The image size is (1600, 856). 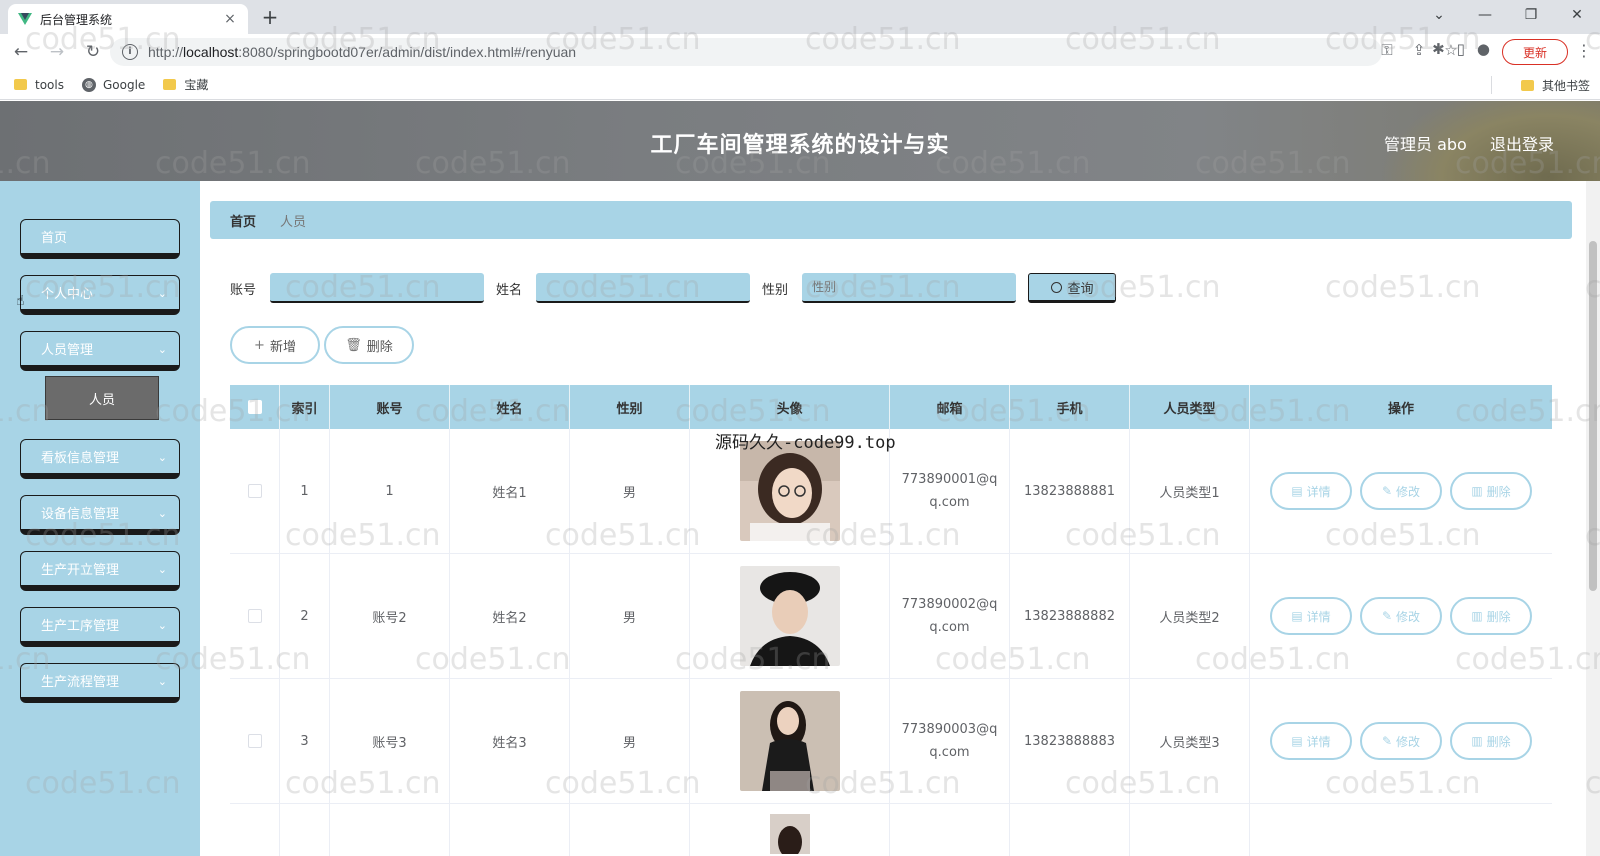 What do you see at coordinates (1577, 15) in the screenshot?
I see `close-window-icon: ✕` at bounding box center [1577, 15].